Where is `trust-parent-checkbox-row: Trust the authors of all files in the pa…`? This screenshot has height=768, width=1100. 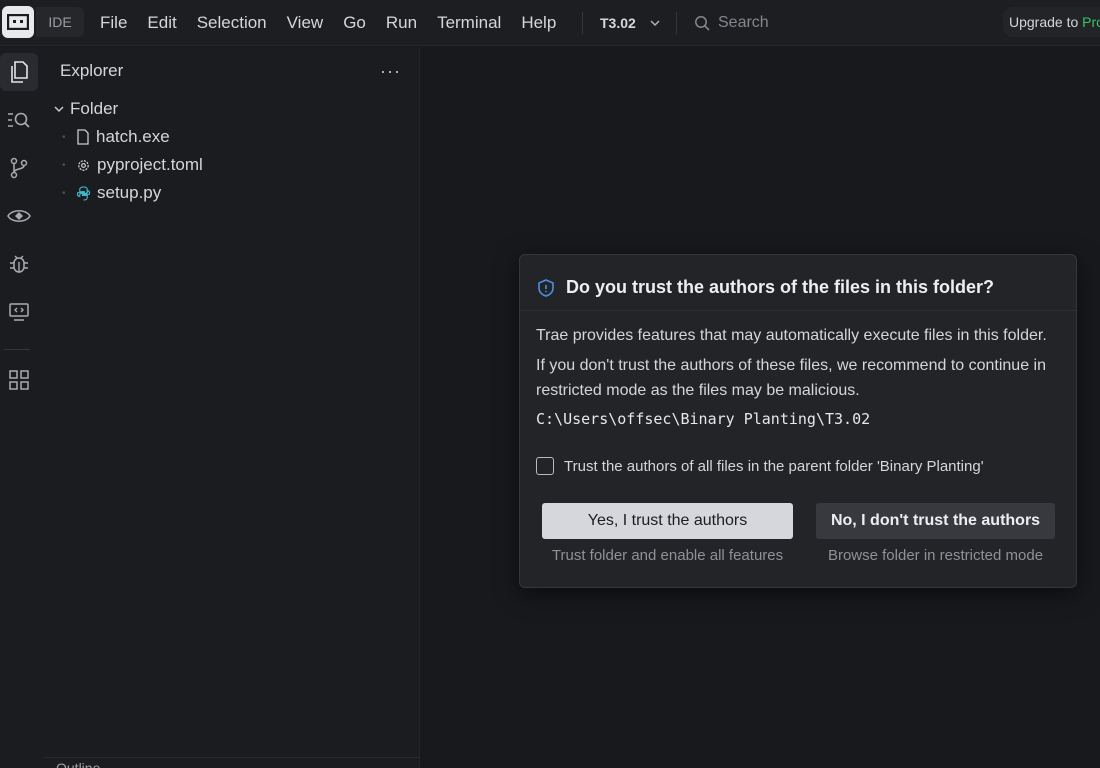 trust-parent-checkbox-row: Trust the authors of all files in the pa… is located at coordinates (760, 466).